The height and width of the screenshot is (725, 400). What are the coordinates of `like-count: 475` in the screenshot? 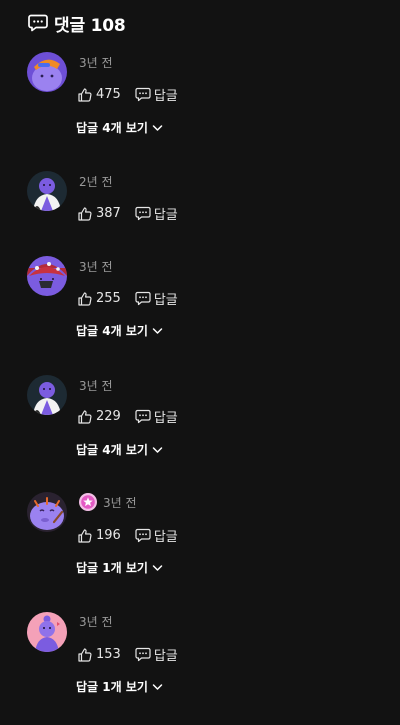 It's located at (108, 94).